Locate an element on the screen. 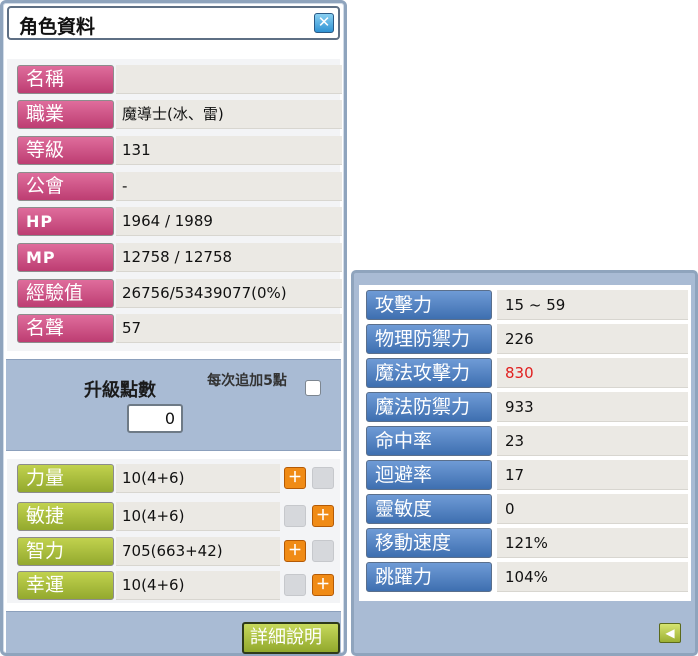 Image resolution: width=698 pixels, height=656 pixels. hp-label: HP is located at coordinates (65, 221).